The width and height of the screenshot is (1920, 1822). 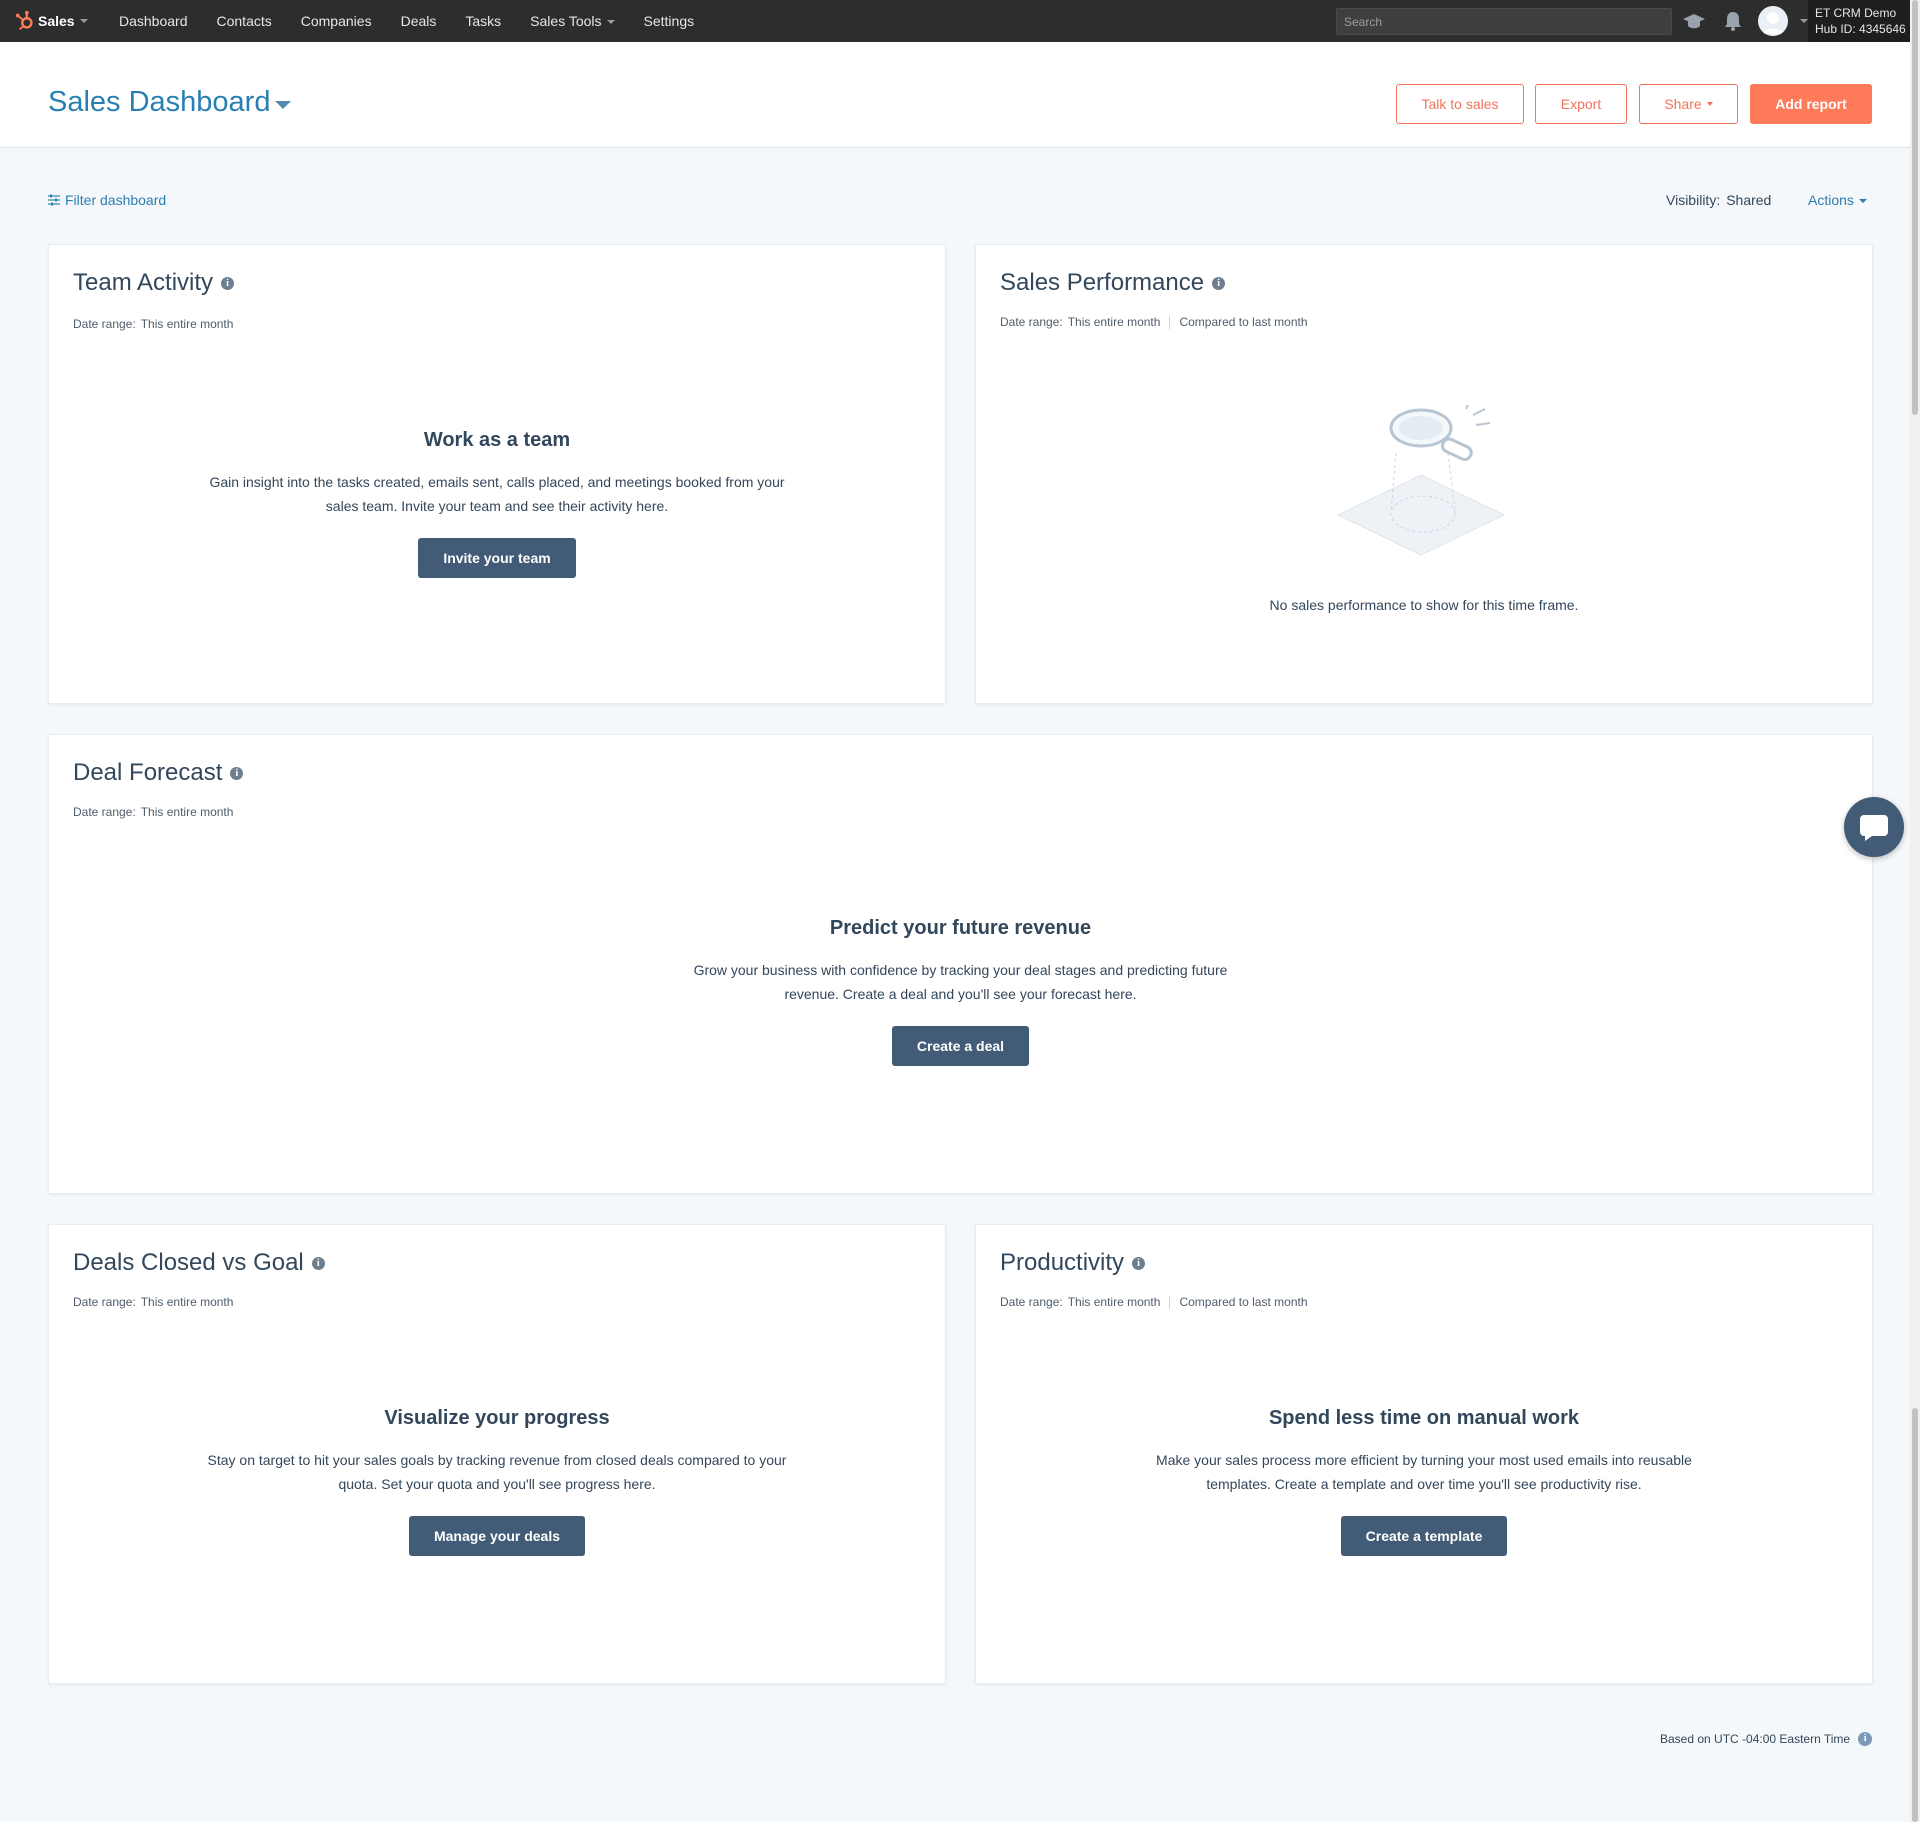 What do you see at coordinates (1864, 21) in the screenshot?
I see `account-menu: ET CRM Demo Hub ID: 4345646` at bounding box center [1864, 21].